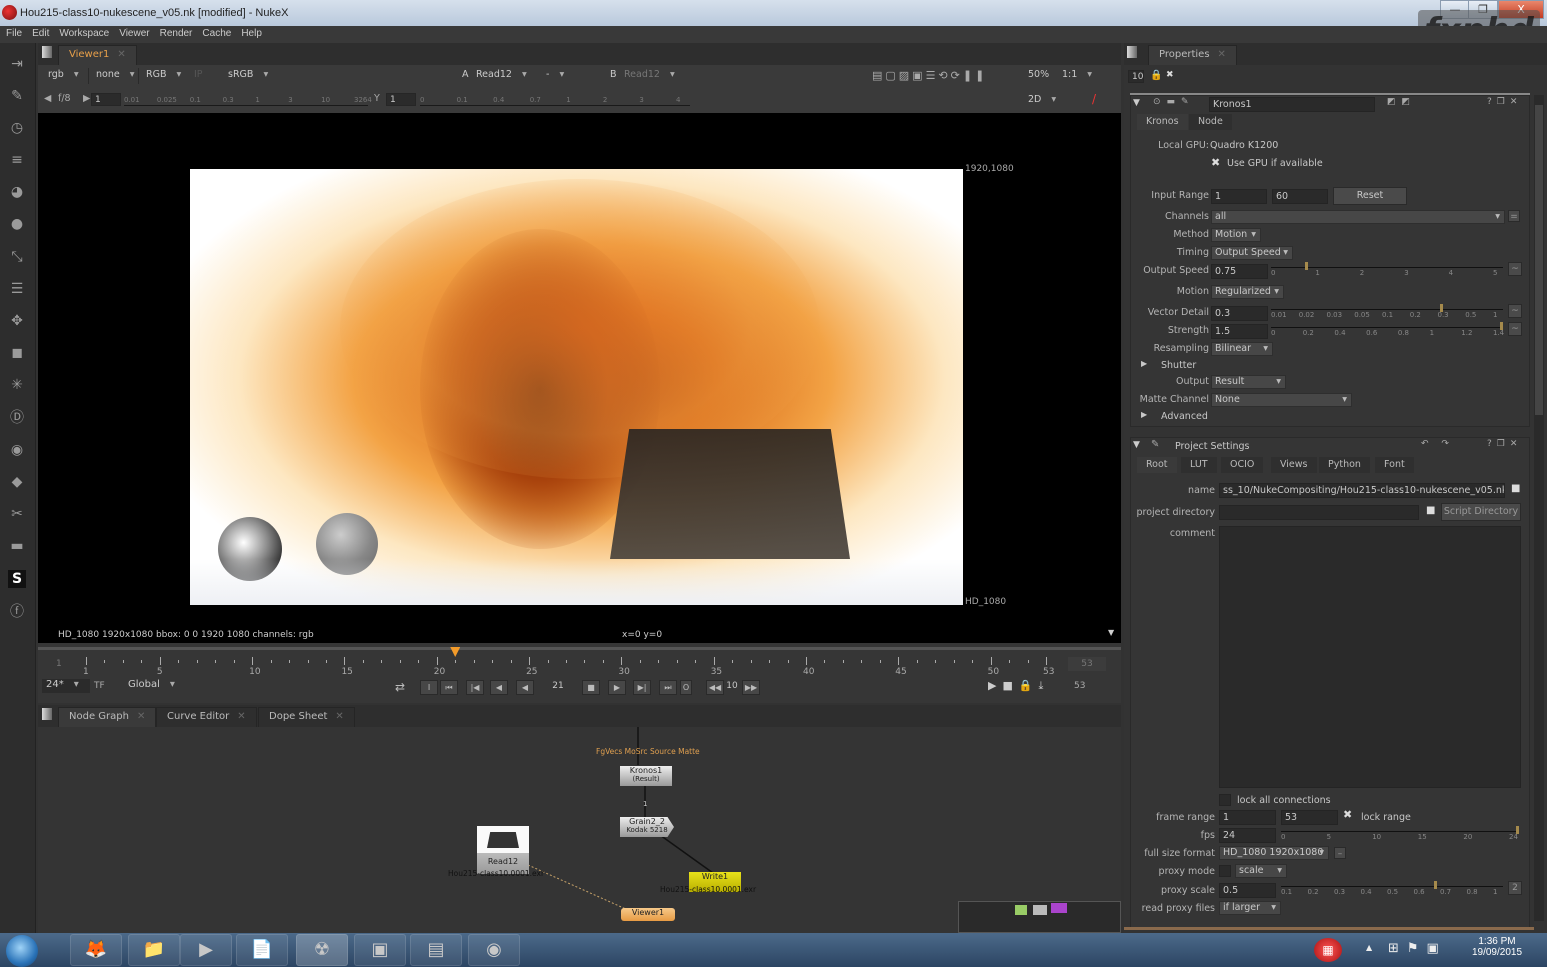 Image resolution: width=1547 pixels, height=967 pixels. Describe the element at coordinates (17, 514) in the screenshot. I see `toolsets-icon: ✂` at that location.